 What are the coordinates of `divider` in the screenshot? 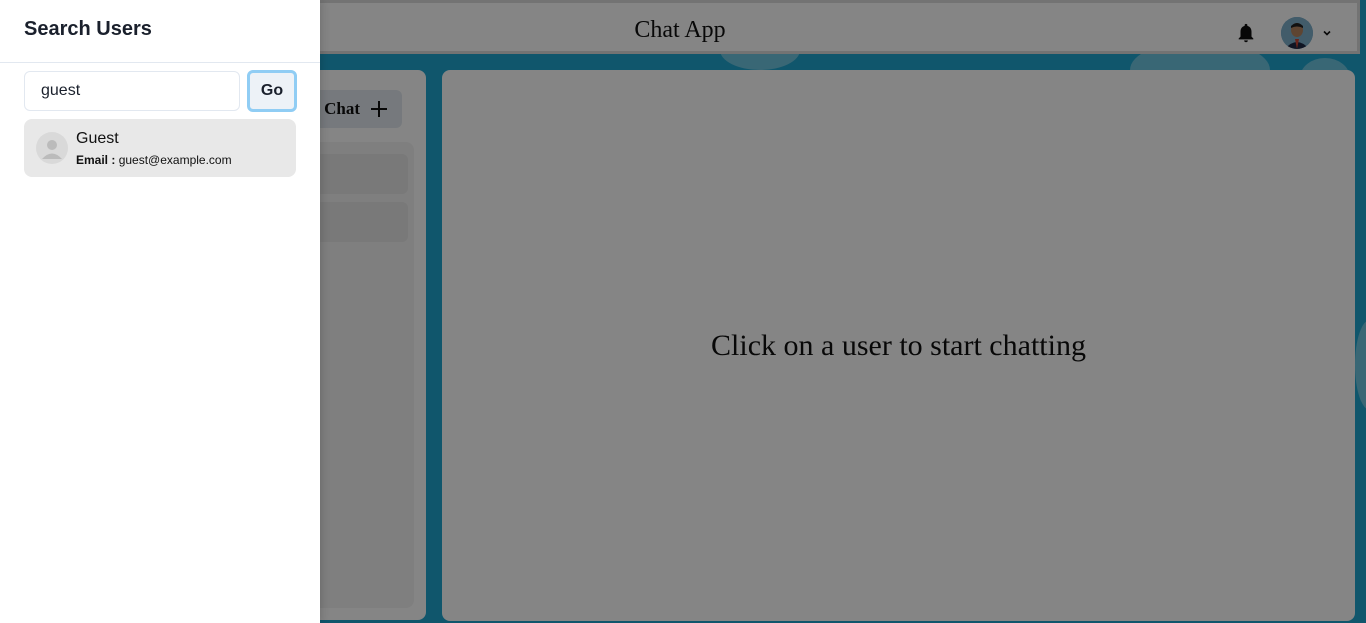 It's located at (160, 62).